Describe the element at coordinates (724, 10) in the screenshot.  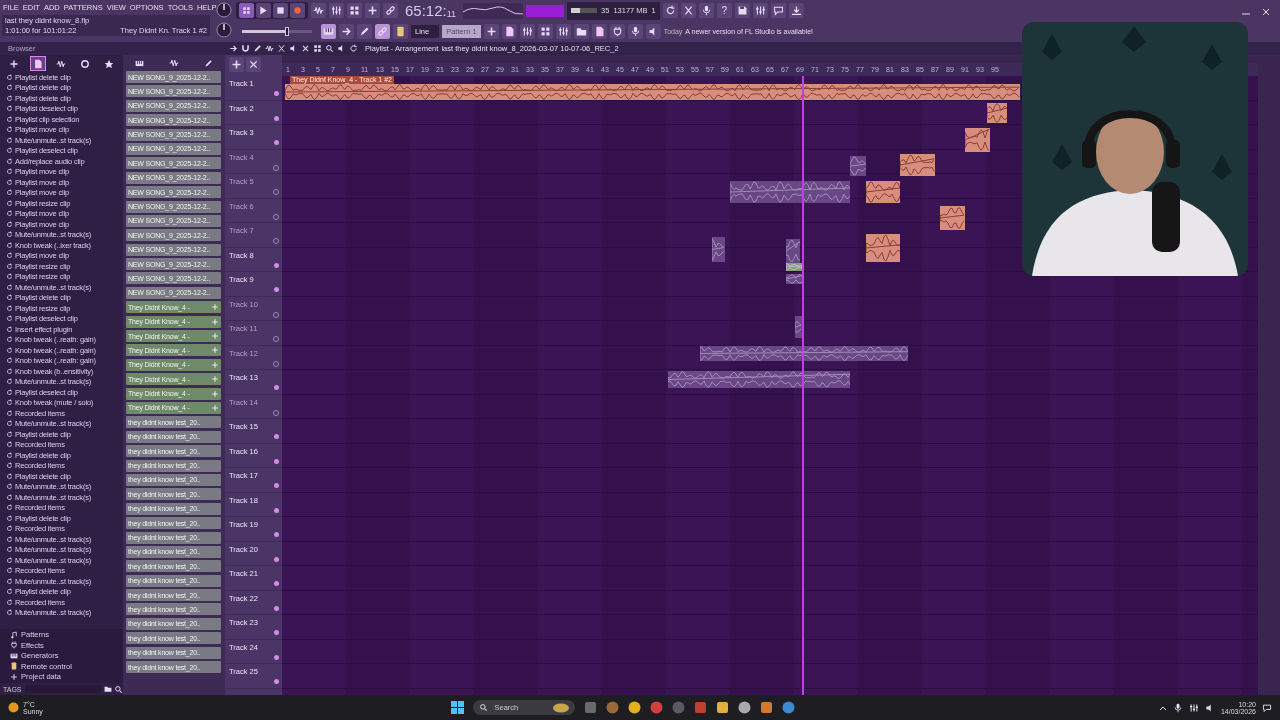
I see `help-button: ?` at that location.